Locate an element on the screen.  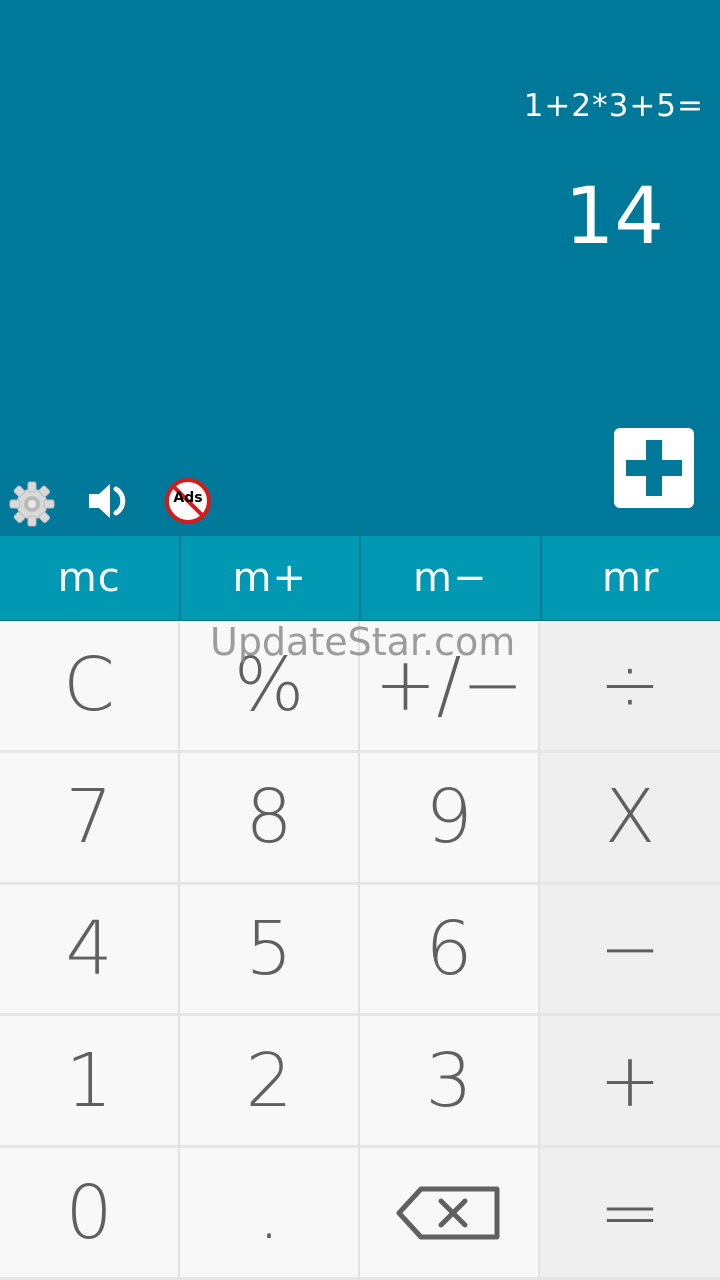
memory-recall-button: mr is located at coordinates (631, 578).